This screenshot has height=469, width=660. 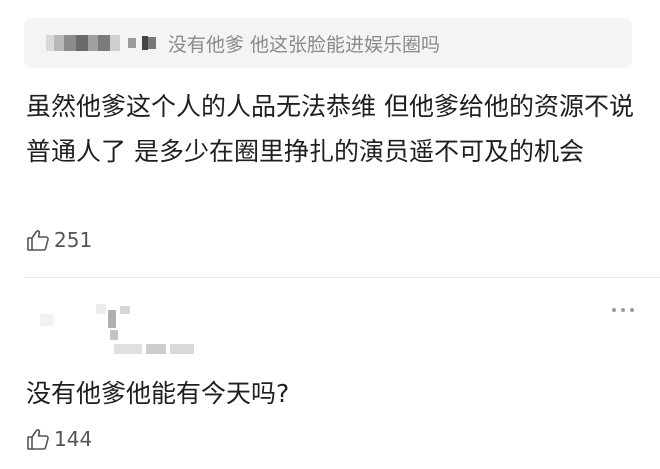 I want to click on quoted-reply: 没有他爹 他这张脸能进娱乐圈吗, so click(x=328, y=43).